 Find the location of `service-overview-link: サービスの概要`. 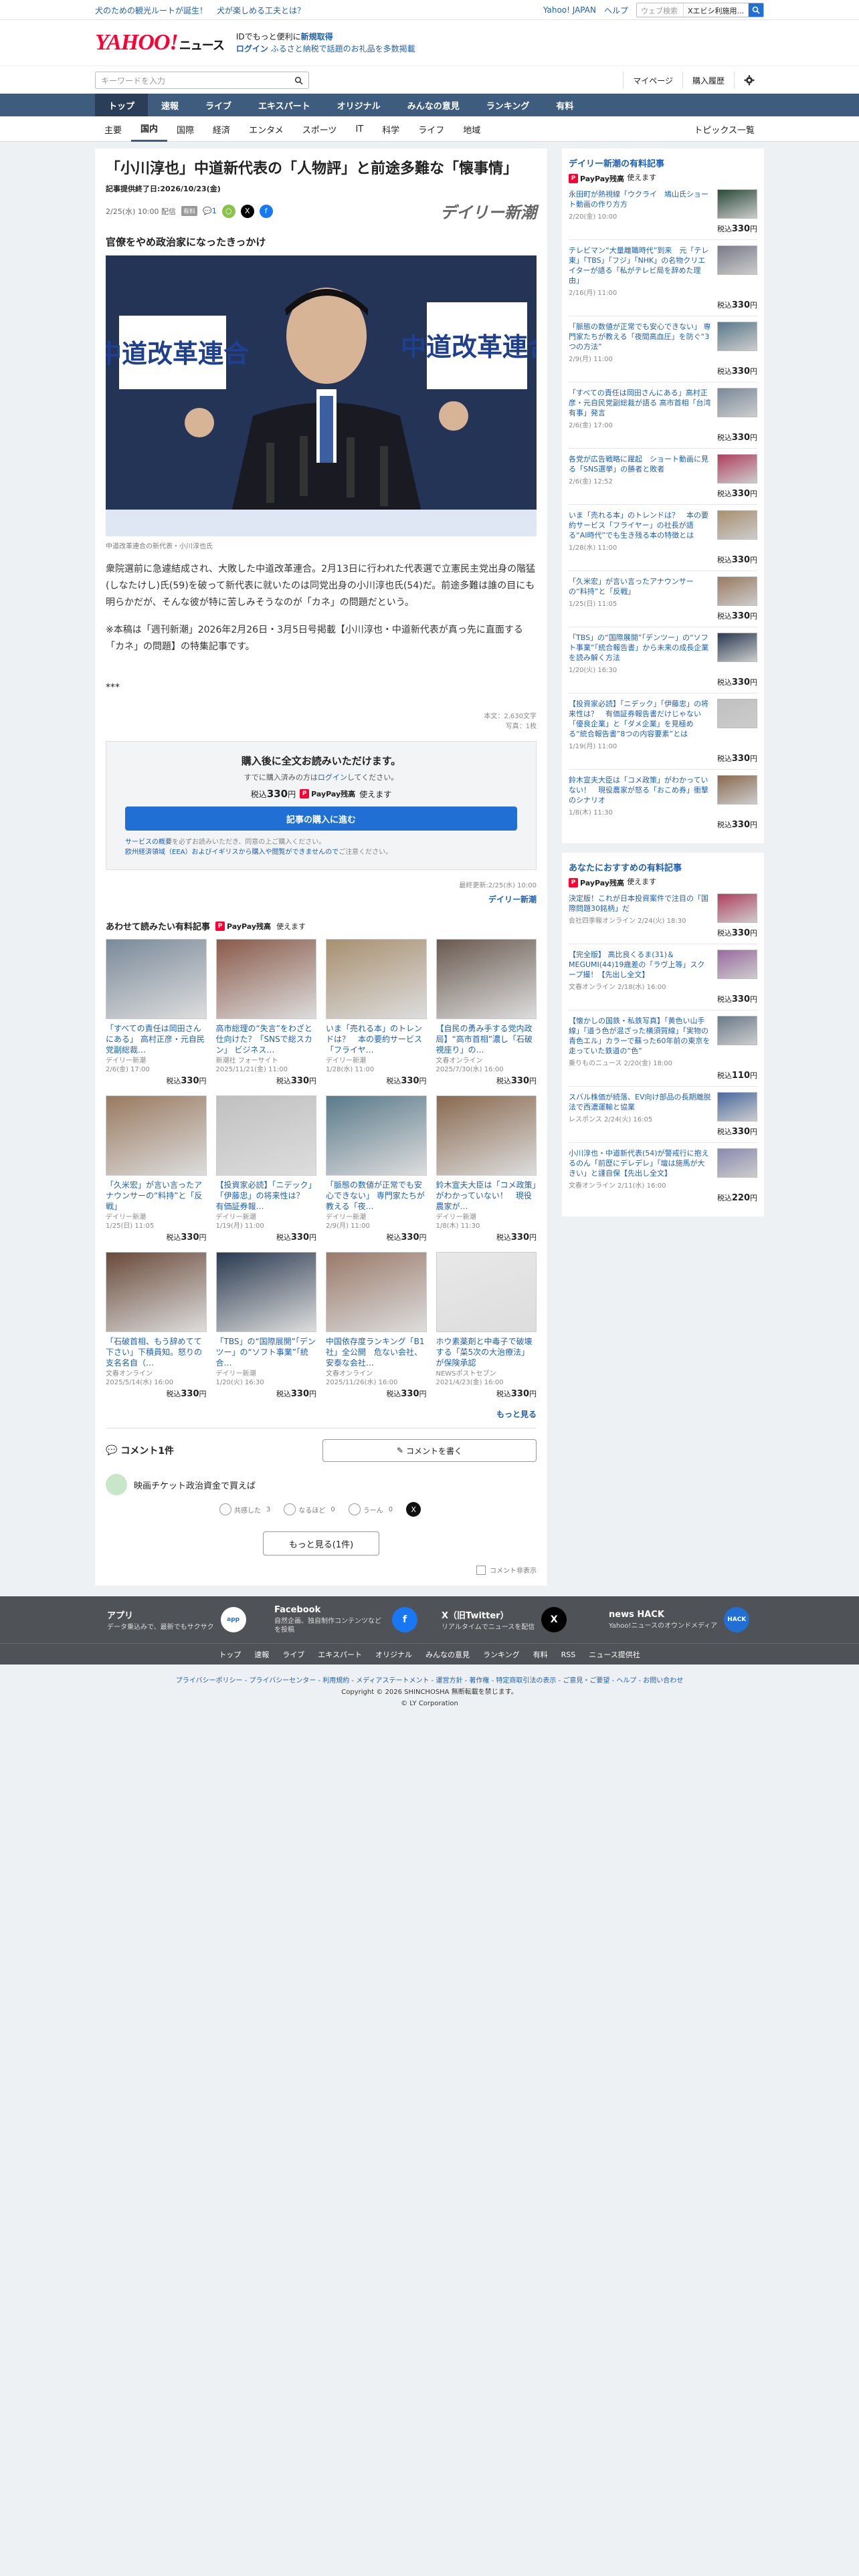

service-overview-link: サービスの概要 is located at coordinates (148, 843).